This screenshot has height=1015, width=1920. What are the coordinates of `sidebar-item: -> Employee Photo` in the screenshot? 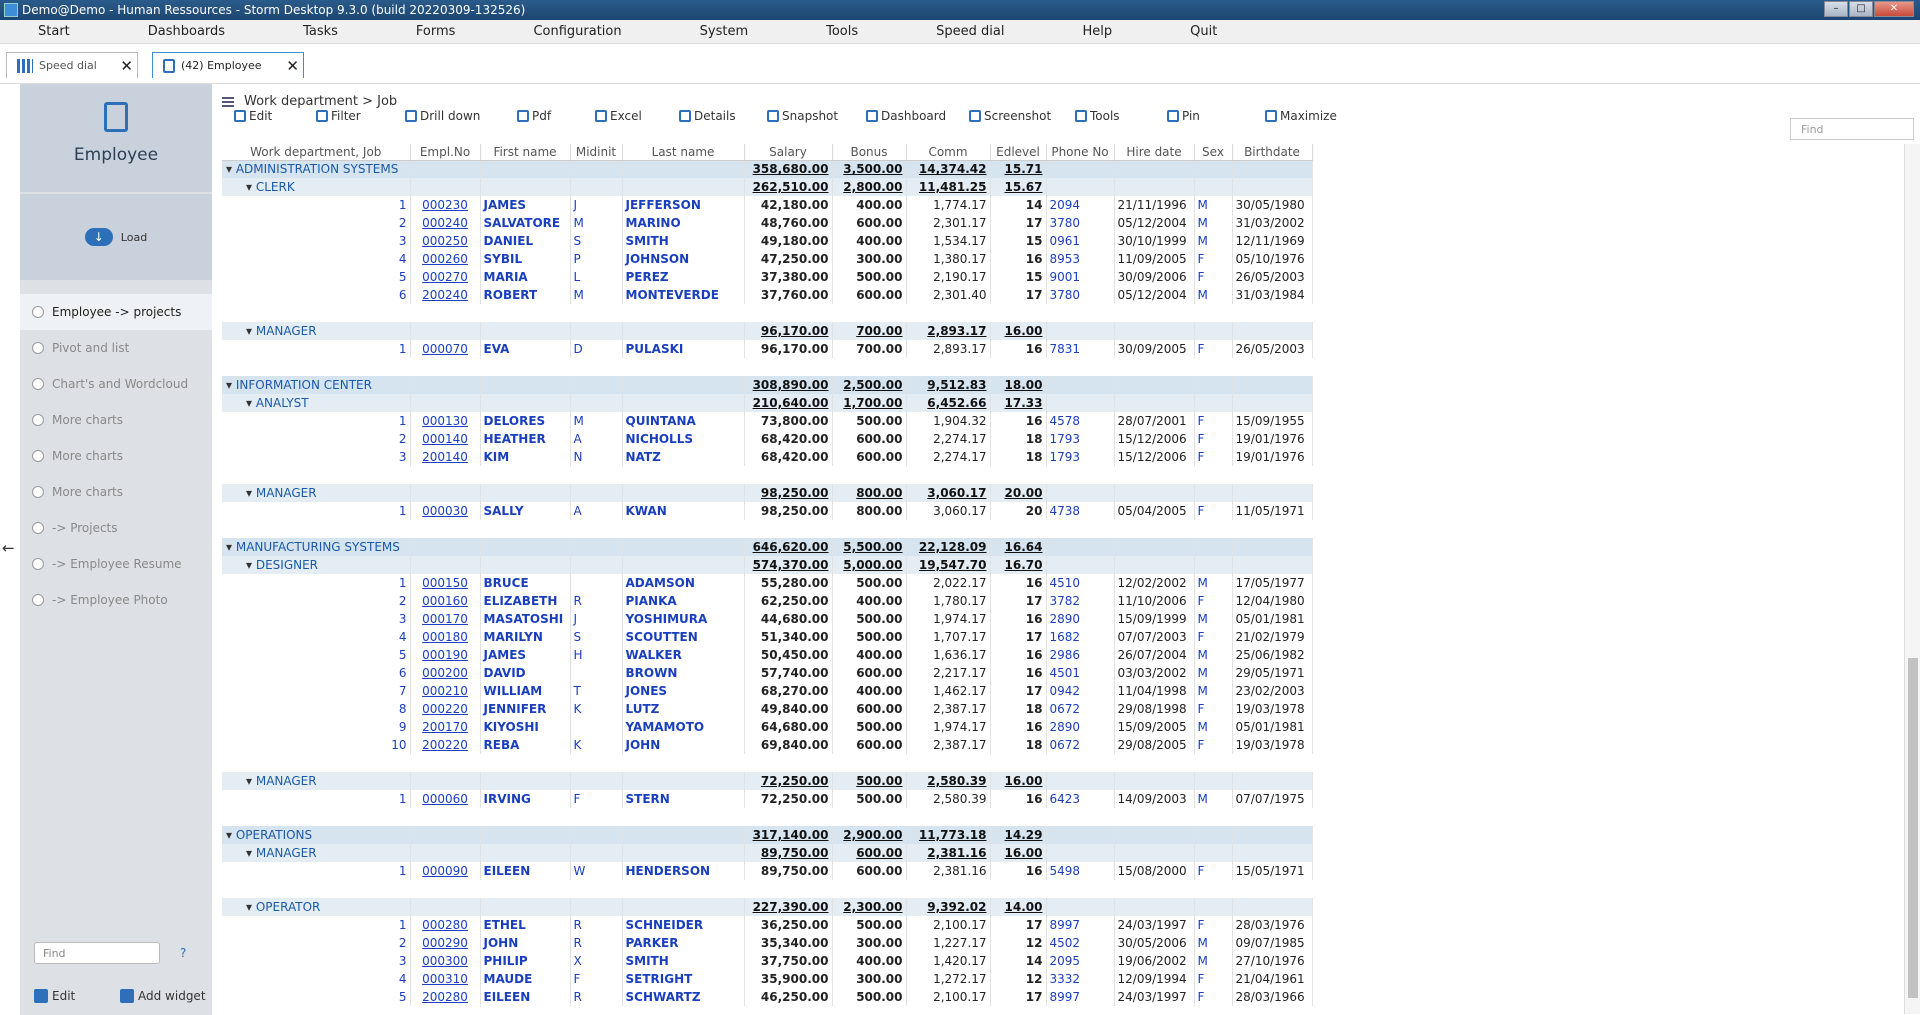 It's located at (116, 600).